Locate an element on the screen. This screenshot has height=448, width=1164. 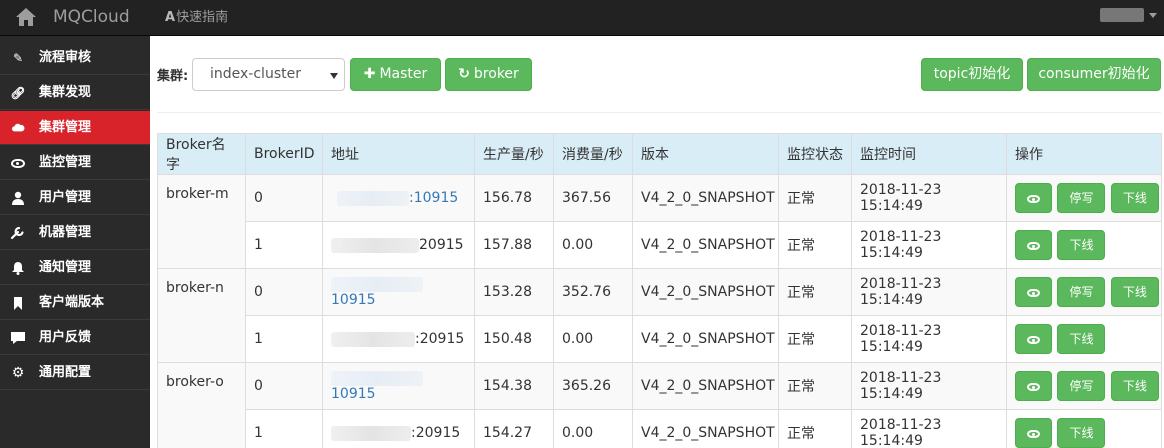
add-master-button: ✚ Master is located at coordinates (395, 74).